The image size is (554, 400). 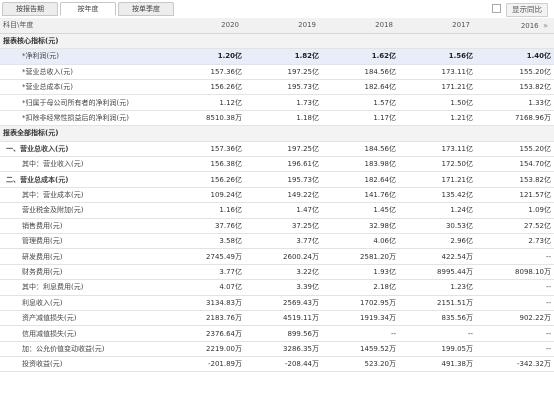 What do you see at coordinates (496, 8) in the screenshot?
I see `yoy-checkbox` at bounding box center [496, 8].